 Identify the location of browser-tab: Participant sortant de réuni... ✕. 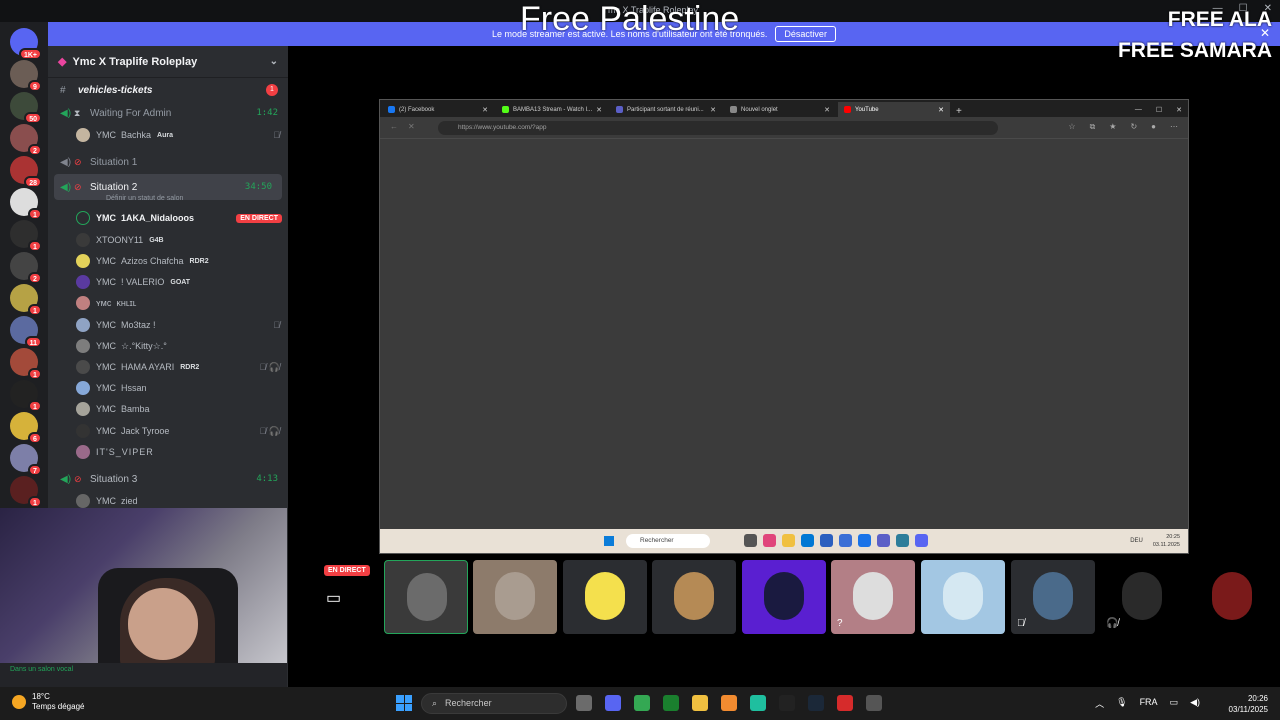
(666, 109).